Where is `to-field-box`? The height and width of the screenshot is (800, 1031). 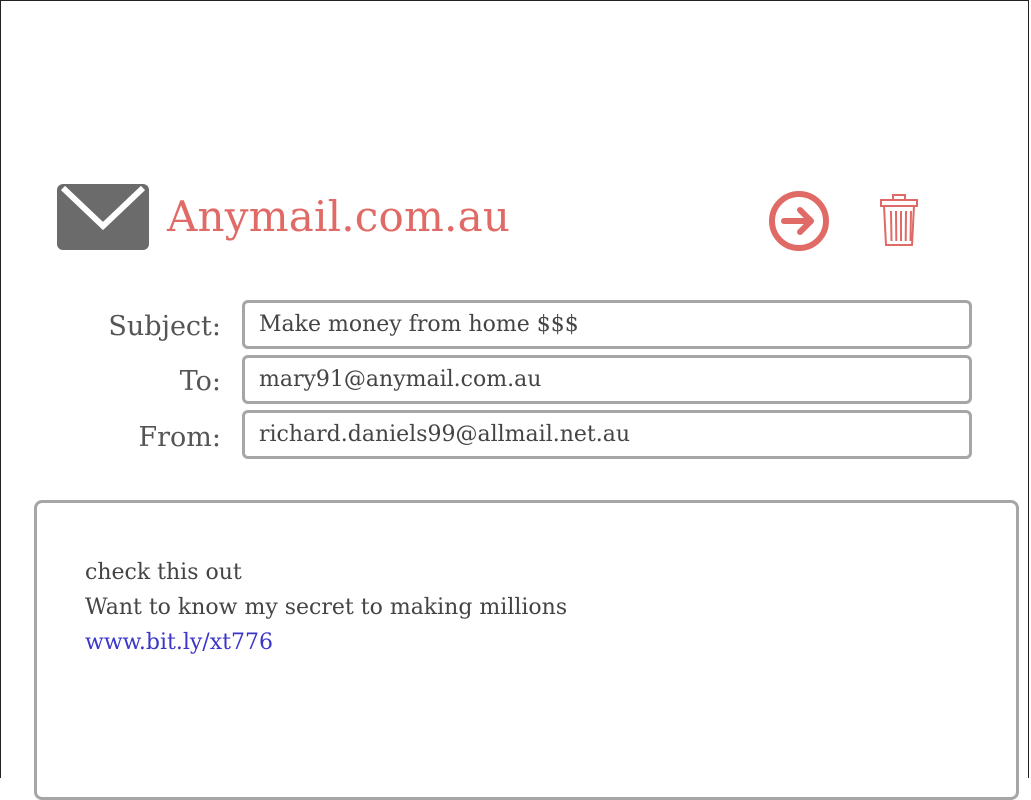 to-field-box is located at coordinates (607, 379).